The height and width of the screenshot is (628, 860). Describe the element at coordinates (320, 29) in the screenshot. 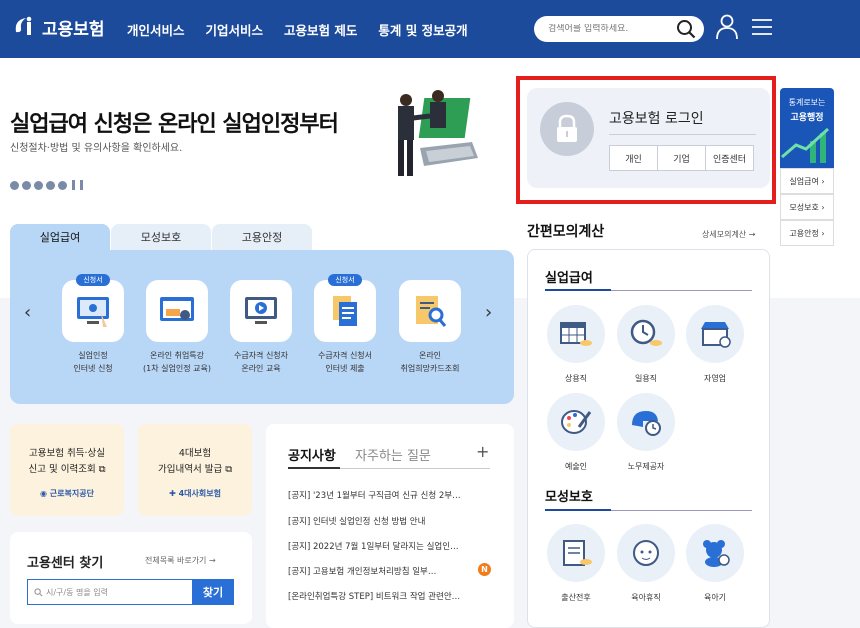

I see `nav-system: 고용보험 제도` at that location.